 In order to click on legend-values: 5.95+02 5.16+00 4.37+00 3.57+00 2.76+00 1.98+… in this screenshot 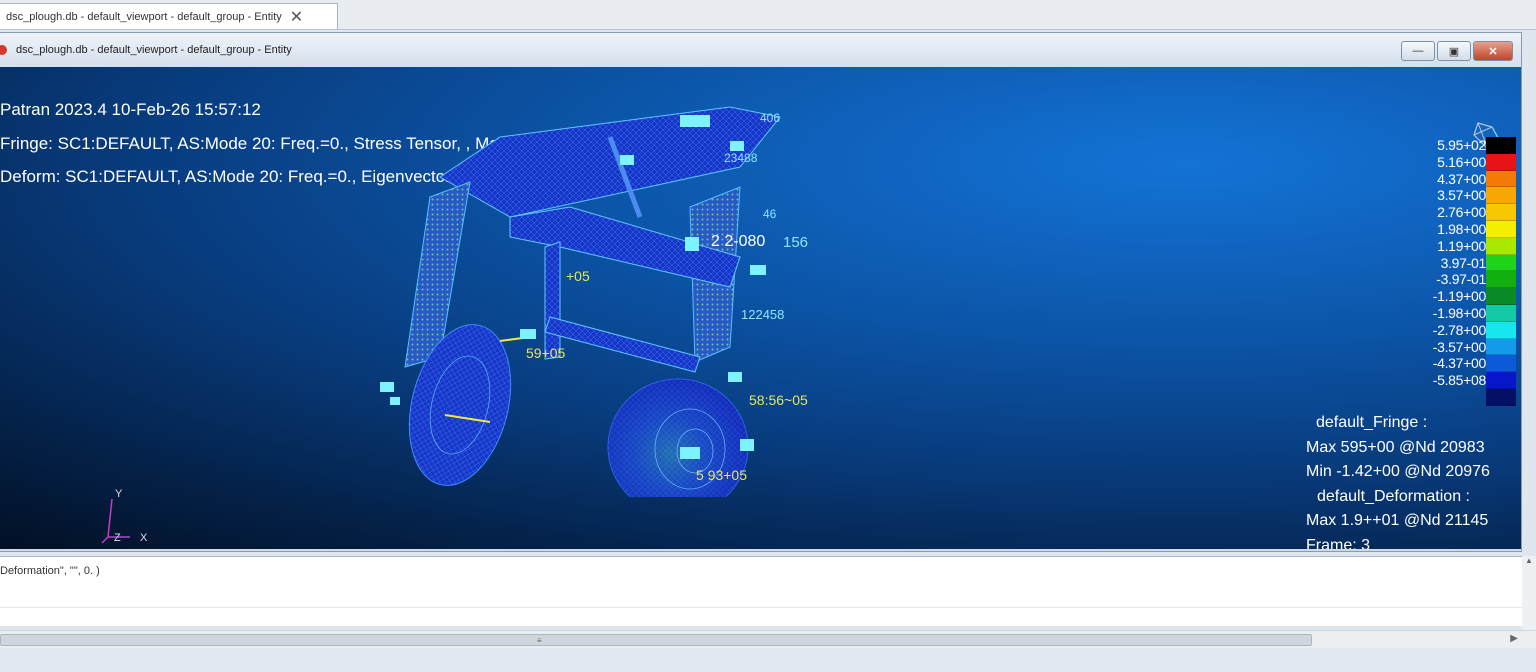, I will do `click(1445, 263)`.